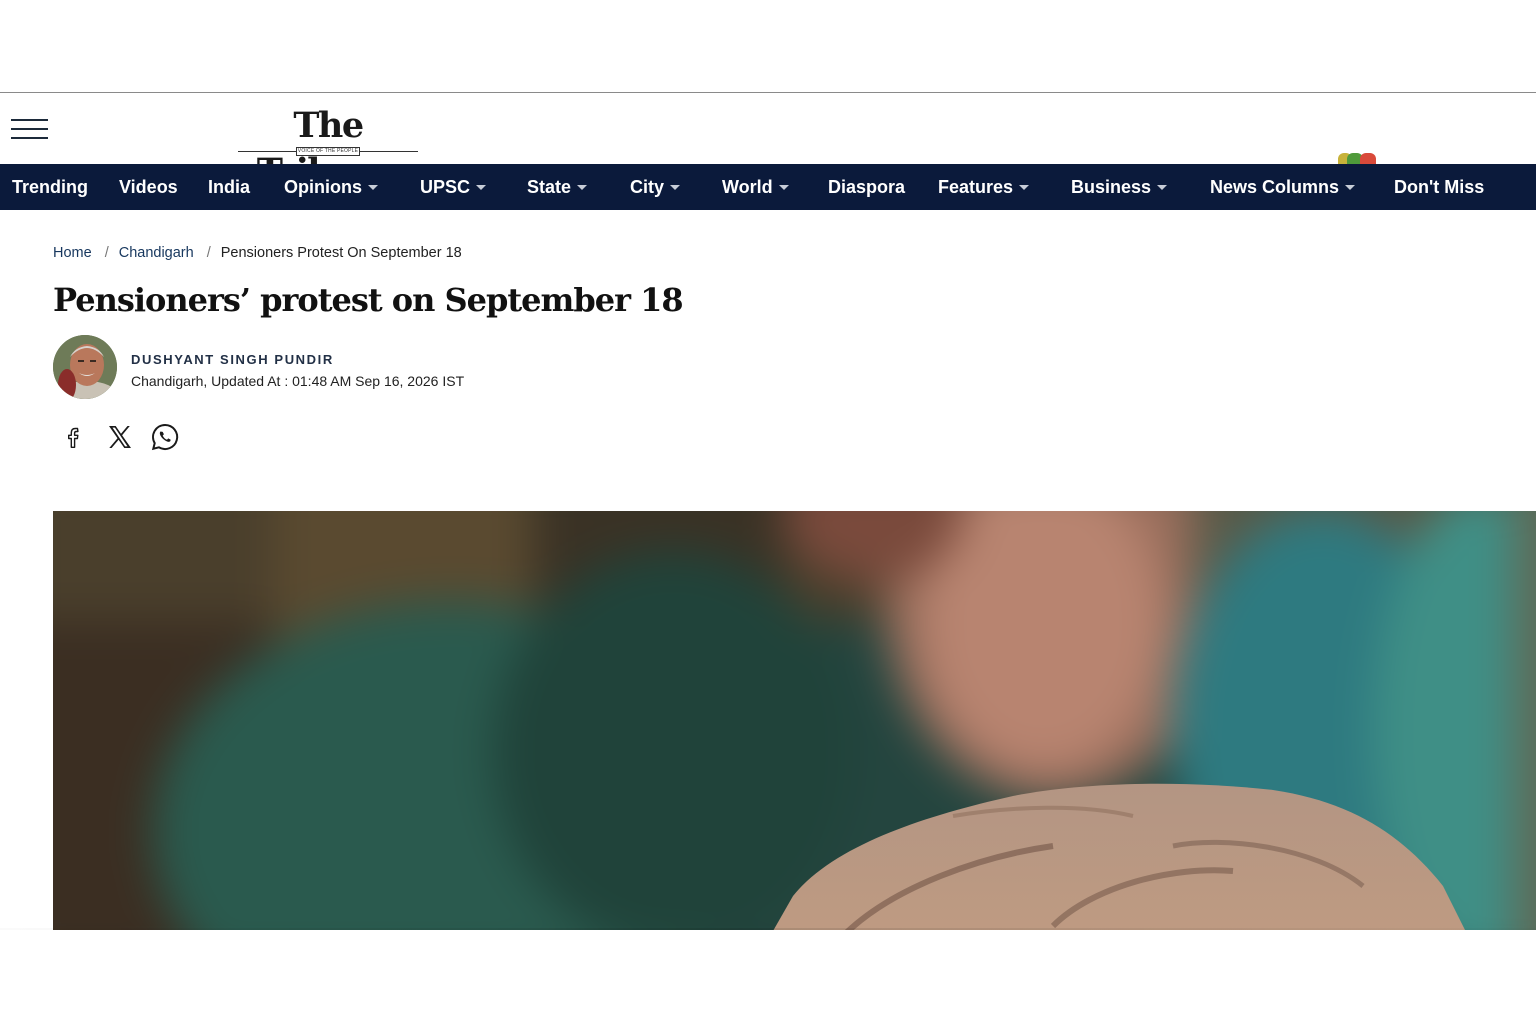 The image size is (1536, 1024). What do you see at coordinates (75, 437) in the screenshot?
I see `facebook-share-icon` at bounding box center [75, 437].